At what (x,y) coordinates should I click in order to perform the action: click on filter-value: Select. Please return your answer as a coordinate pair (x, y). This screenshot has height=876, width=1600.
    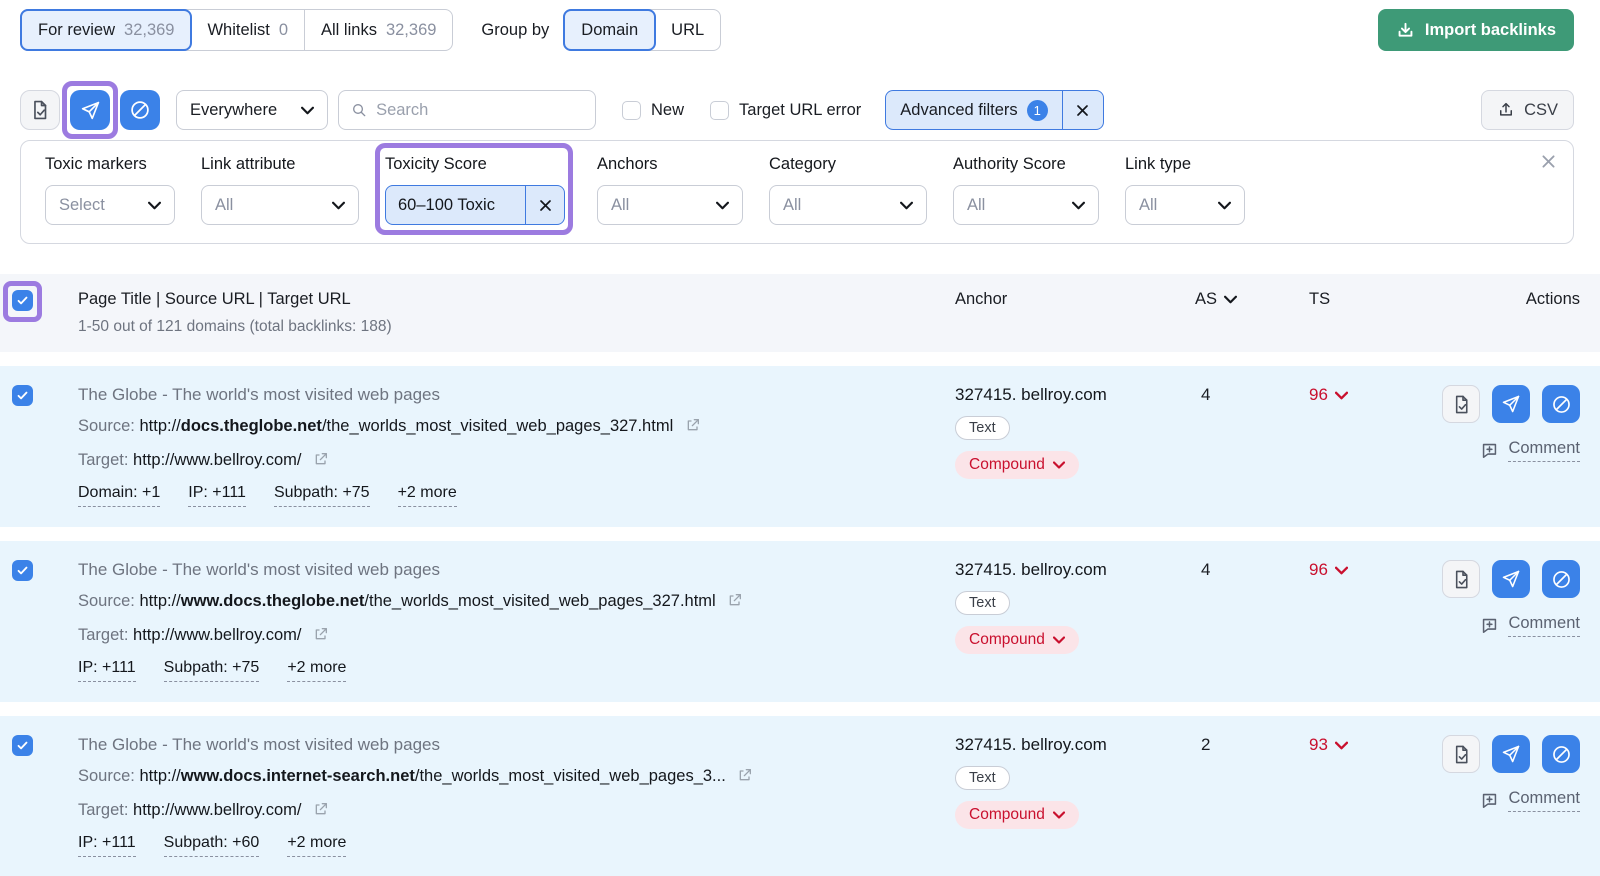
    Looking at the image, I should click on (82, 204).